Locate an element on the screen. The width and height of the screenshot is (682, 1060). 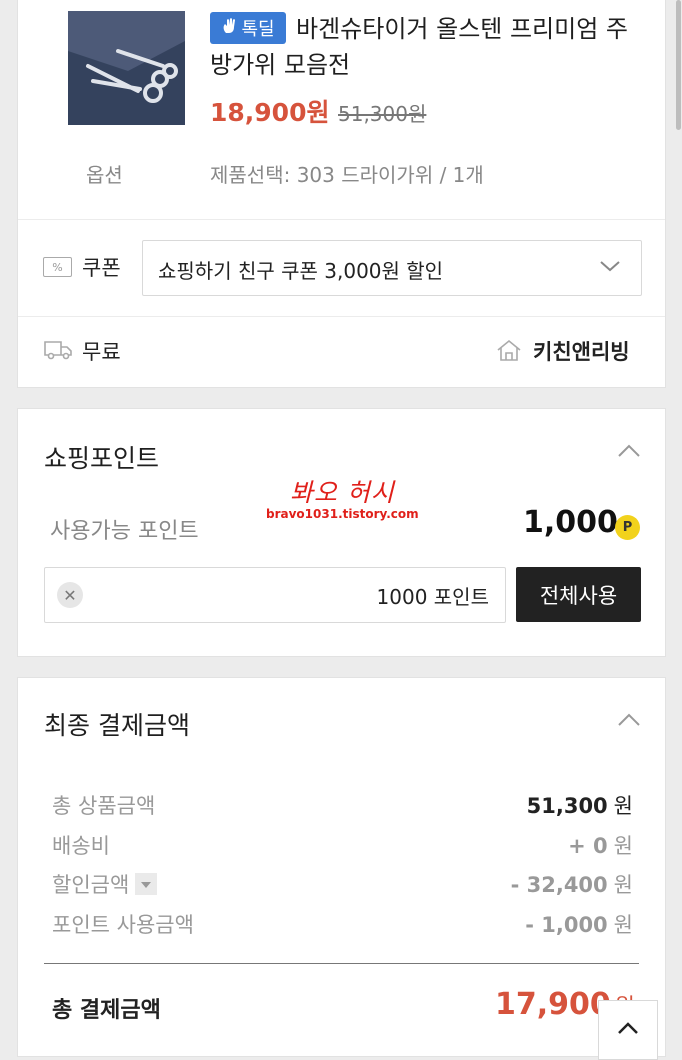
coupon-select: 쇼핑하기 친구 쿠폰 3,000원 할인 is located at coordinates (392, 268).